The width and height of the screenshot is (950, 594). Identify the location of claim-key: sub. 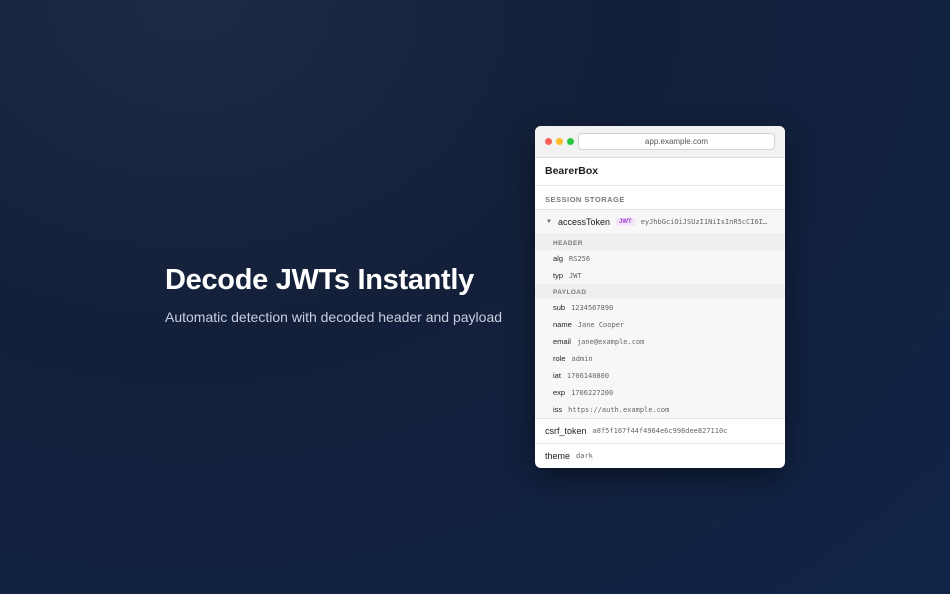
(559, 307).